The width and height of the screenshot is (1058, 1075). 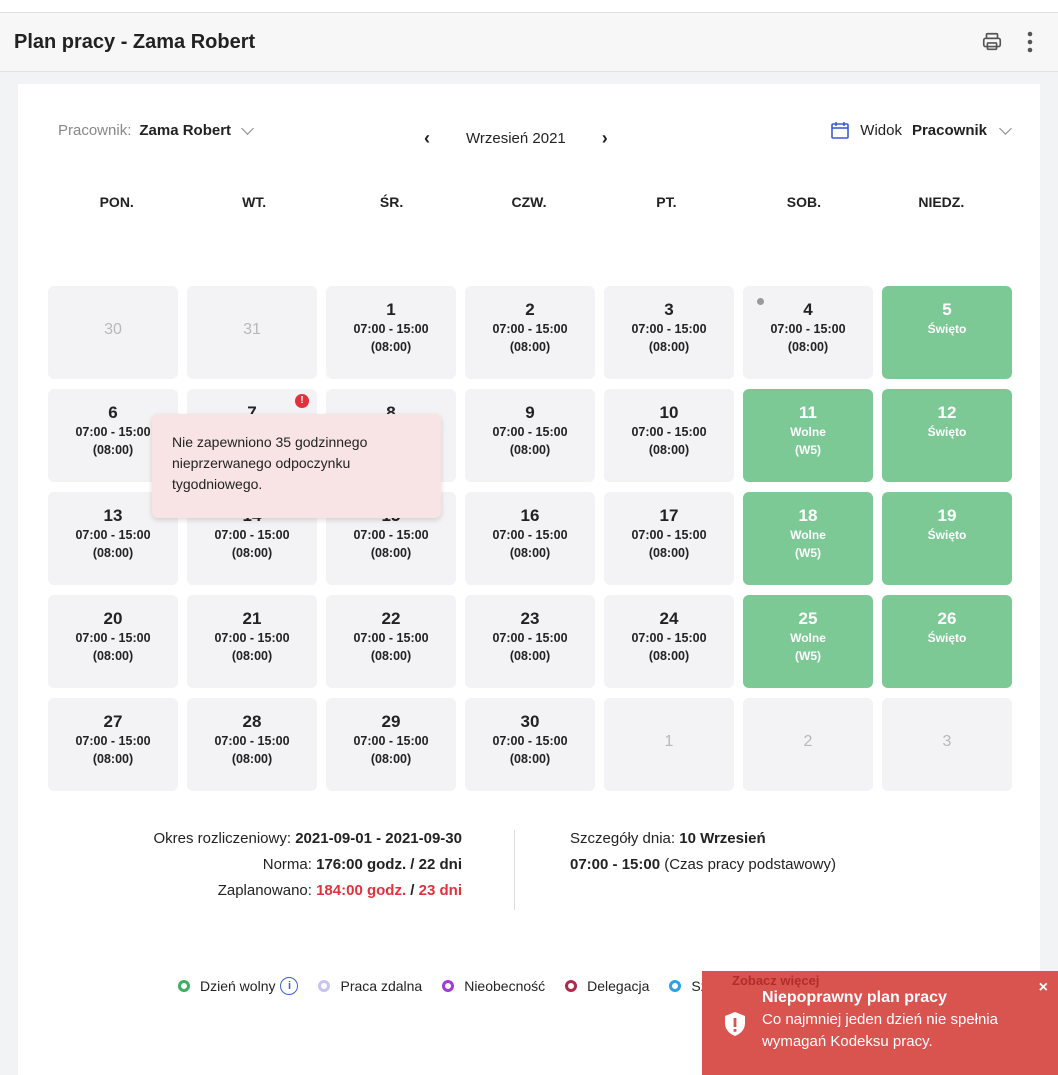 I want to click on month-navigator: ‹ Wrzesień 2021 ›, so click(x=516, y=138).